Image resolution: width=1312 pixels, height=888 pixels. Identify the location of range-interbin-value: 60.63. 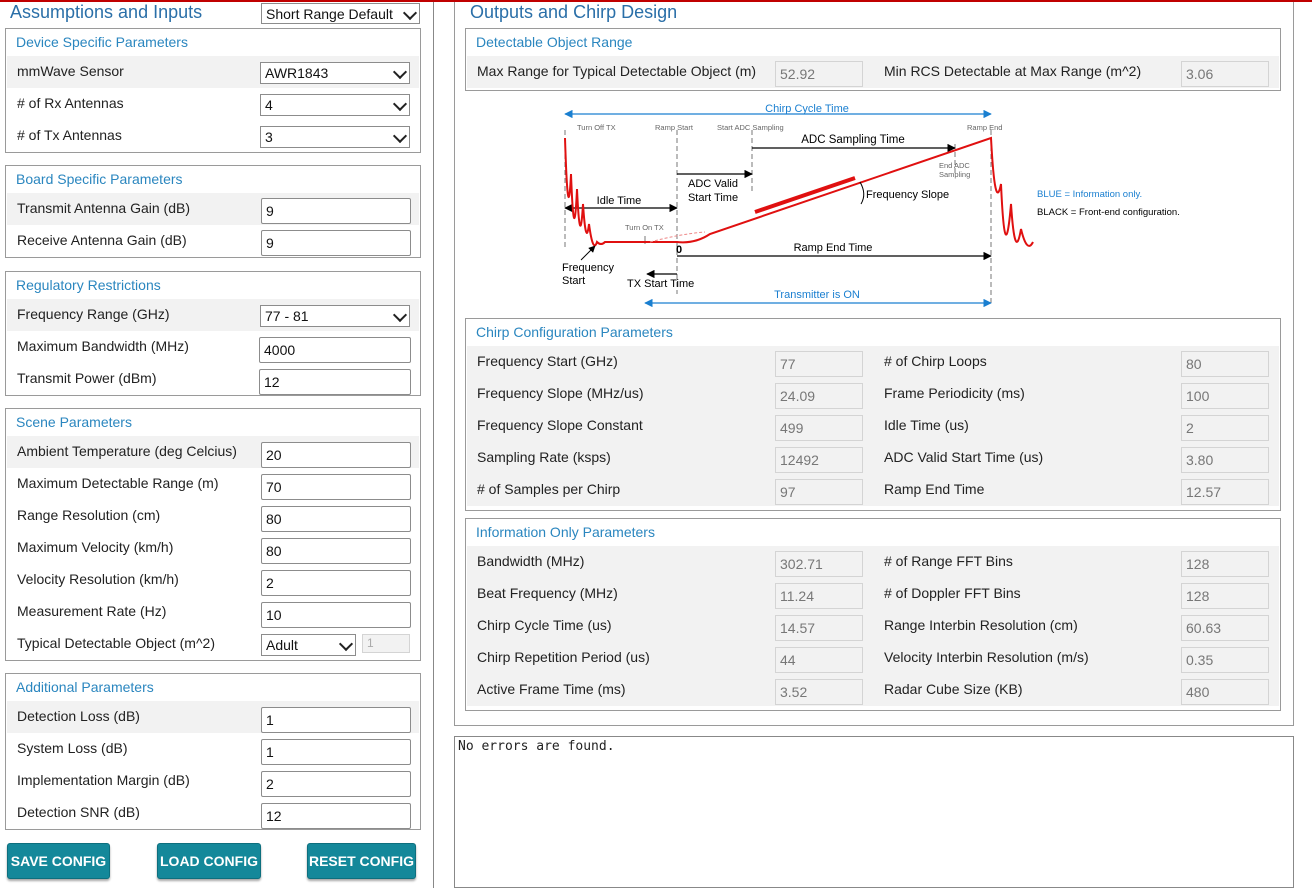
(1225, 628).